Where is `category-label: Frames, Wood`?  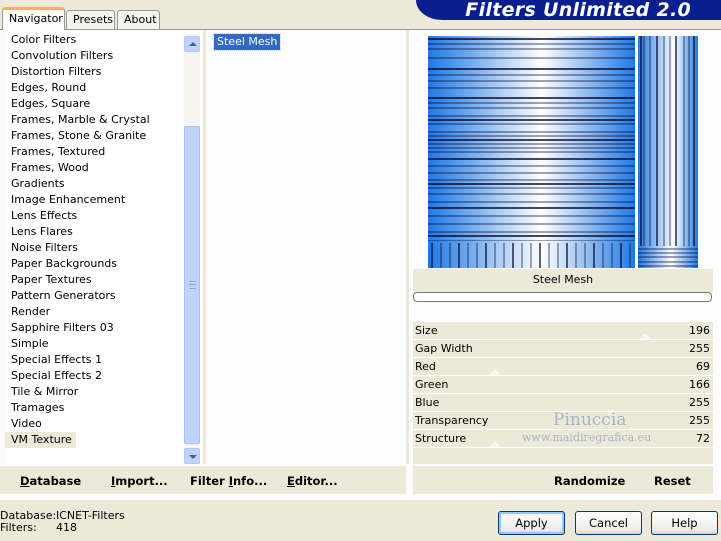 category-label: Frames, Wood is located at coordinates (50, 167).